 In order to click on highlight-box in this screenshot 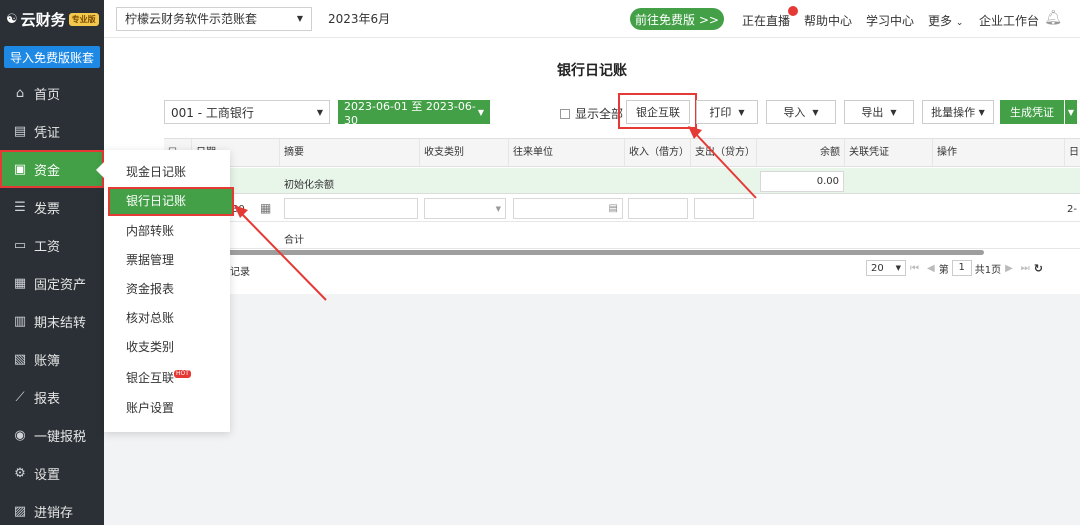, I will do `click(657, 111)`.